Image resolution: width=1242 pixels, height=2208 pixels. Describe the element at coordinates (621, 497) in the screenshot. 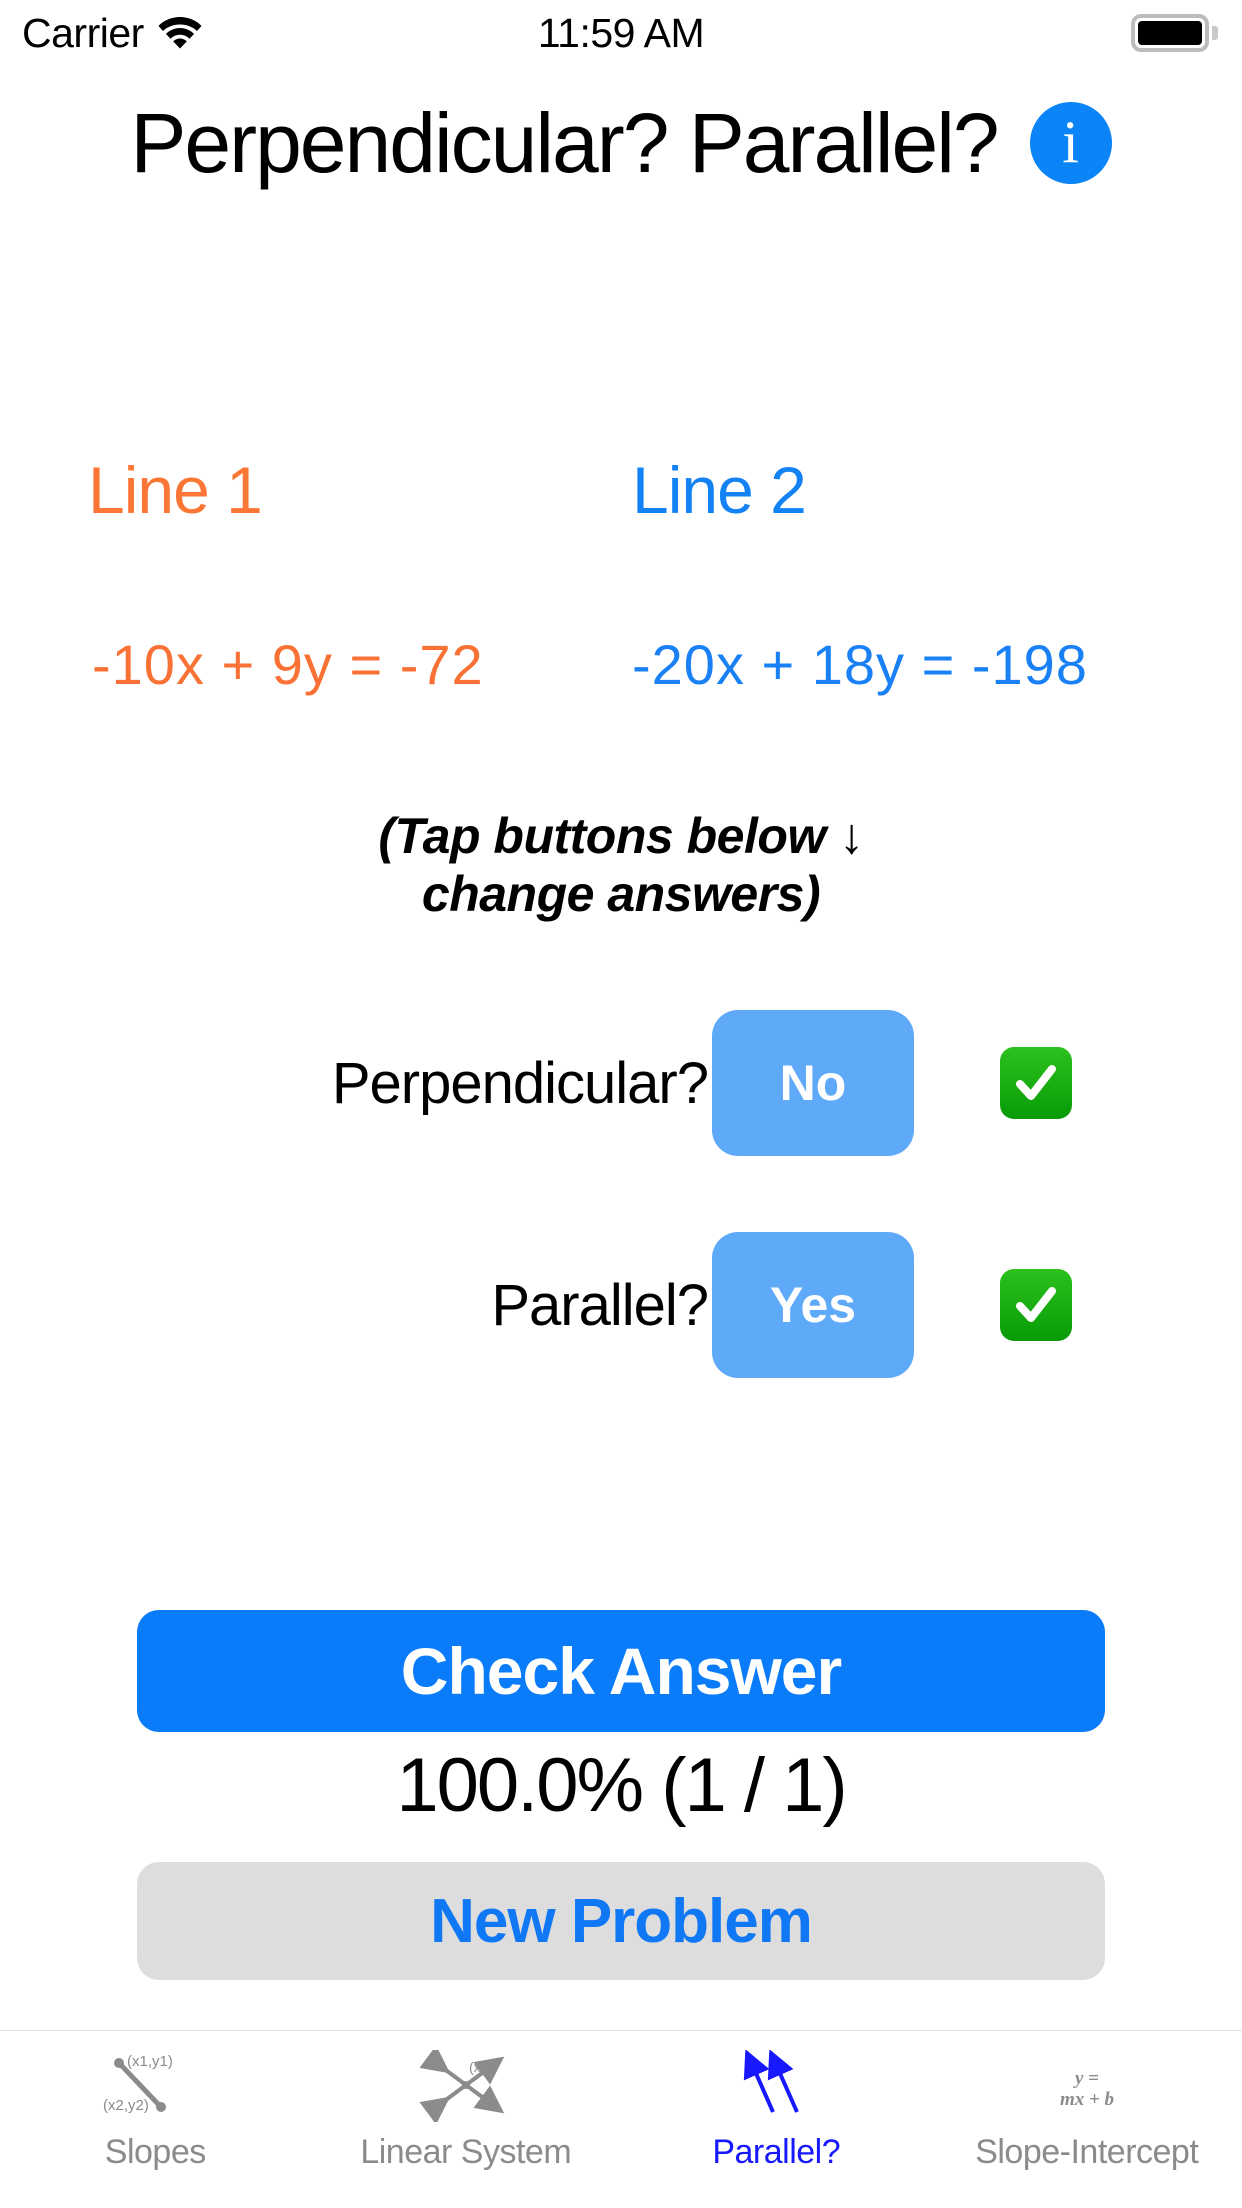

I see `line-headings: Line 1 Line 2` at that location.